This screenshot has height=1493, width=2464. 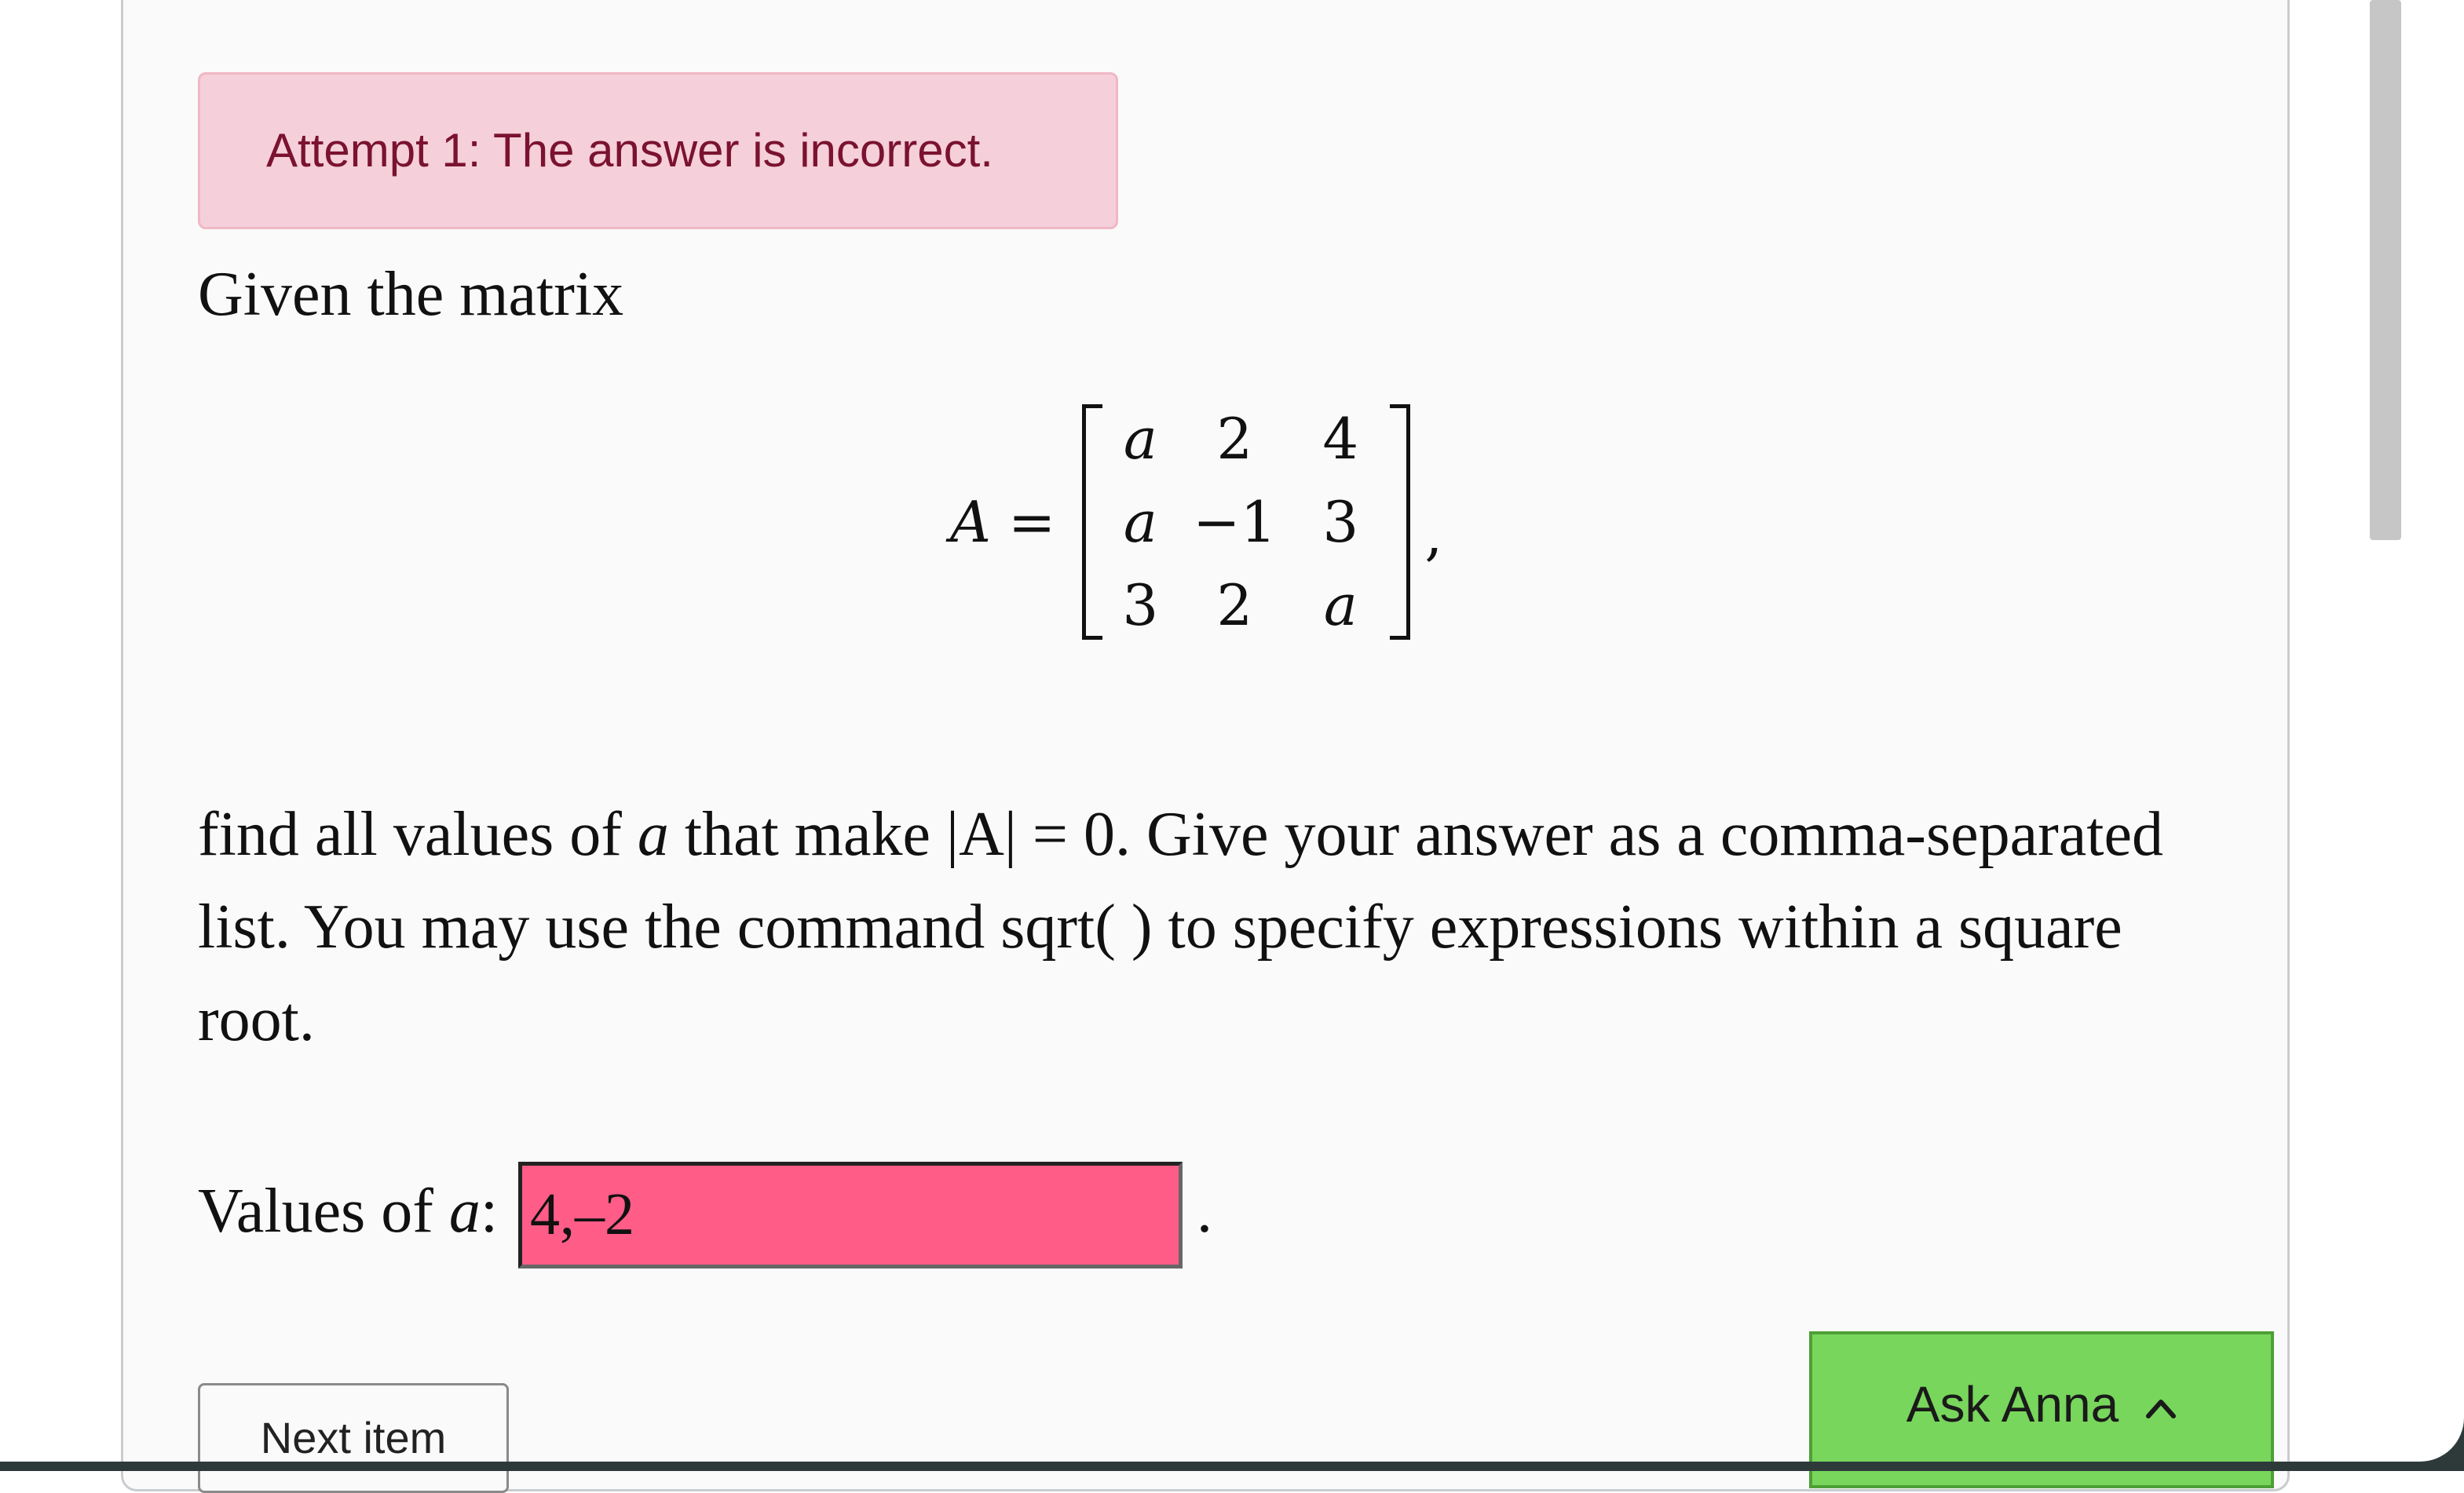 I want to click on answer-label-text: Values of, so click(x=323, y=1211).